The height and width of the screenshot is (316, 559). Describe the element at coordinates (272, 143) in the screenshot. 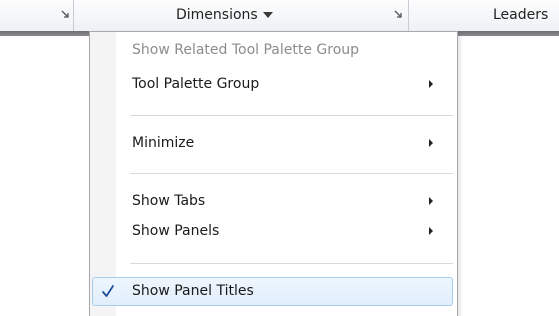

I see `menu-item-minimize: Minimize` at that location.